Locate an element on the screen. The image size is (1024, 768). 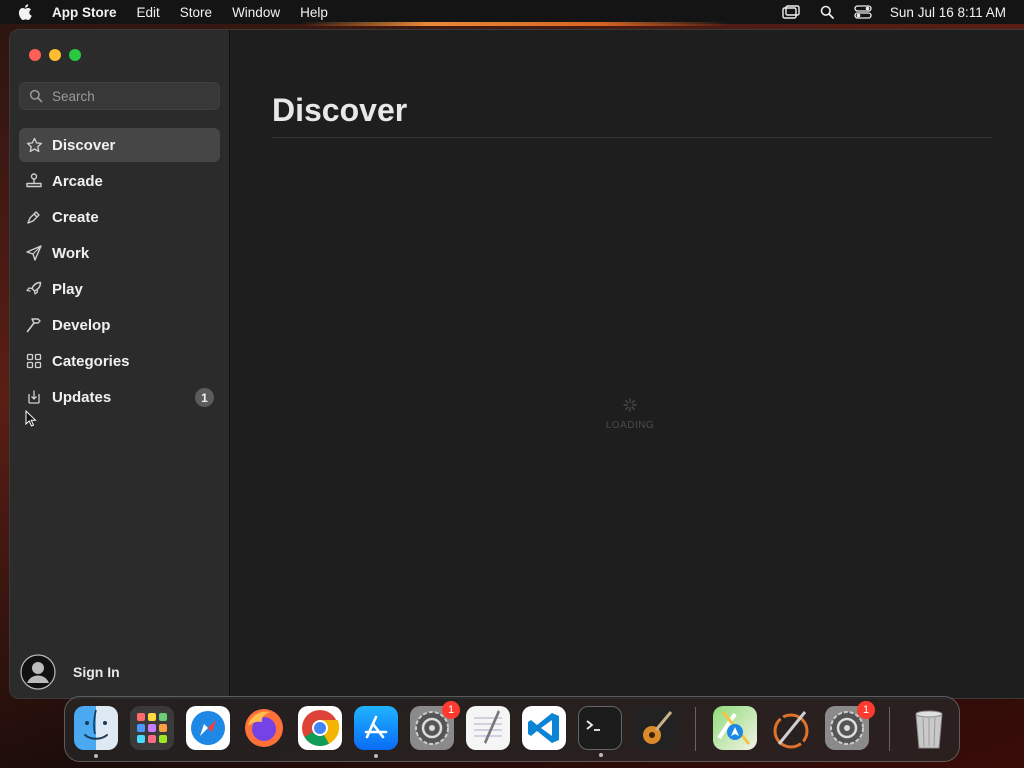
paper-plane-icon is located at coordinates (34, 253).